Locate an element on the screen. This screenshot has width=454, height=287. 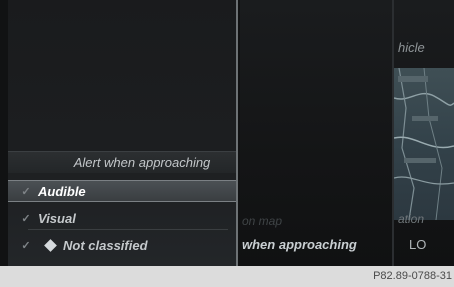
menu-item-not-classified: ✓ Not classified is located at coordinates (122, 245).